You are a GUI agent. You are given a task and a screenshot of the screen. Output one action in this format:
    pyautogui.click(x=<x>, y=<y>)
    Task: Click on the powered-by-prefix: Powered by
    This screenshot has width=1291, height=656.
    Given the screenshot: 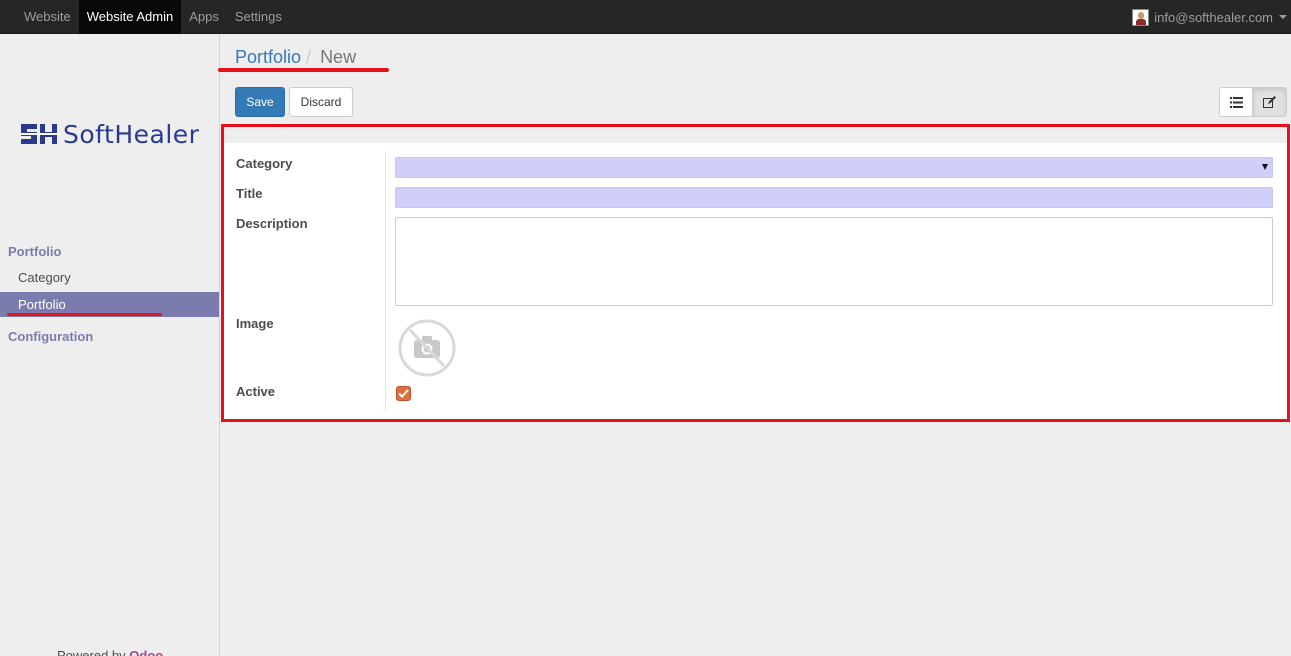 What is the action you would take?
    pyautogui.click(x=91, y=652)
    